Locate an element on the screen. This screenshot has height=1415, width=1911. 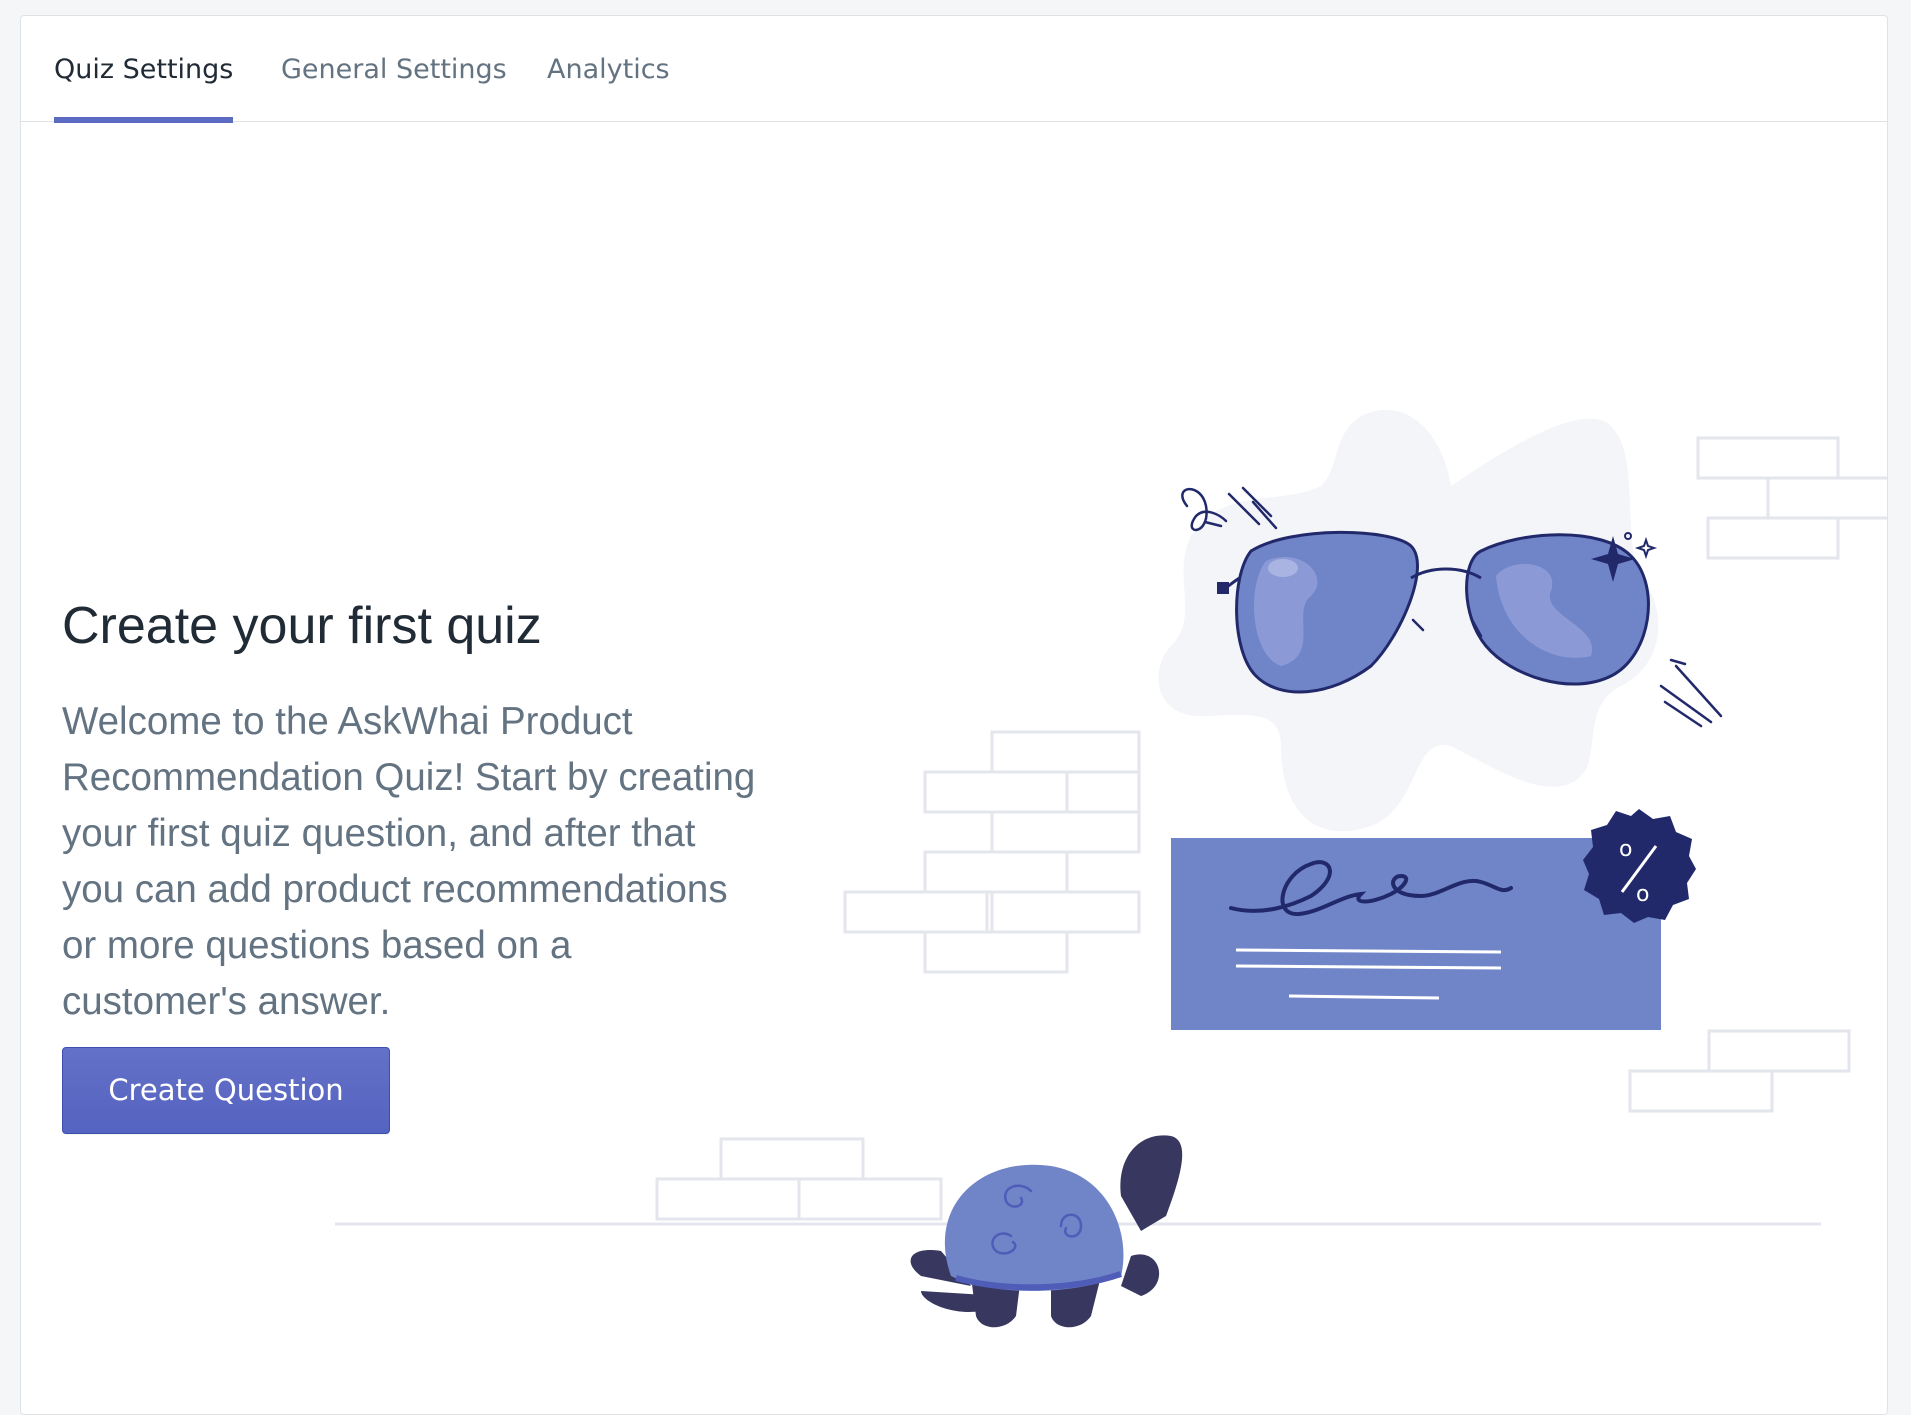
coupon-card-icon is located at coordinates (1416, 934).